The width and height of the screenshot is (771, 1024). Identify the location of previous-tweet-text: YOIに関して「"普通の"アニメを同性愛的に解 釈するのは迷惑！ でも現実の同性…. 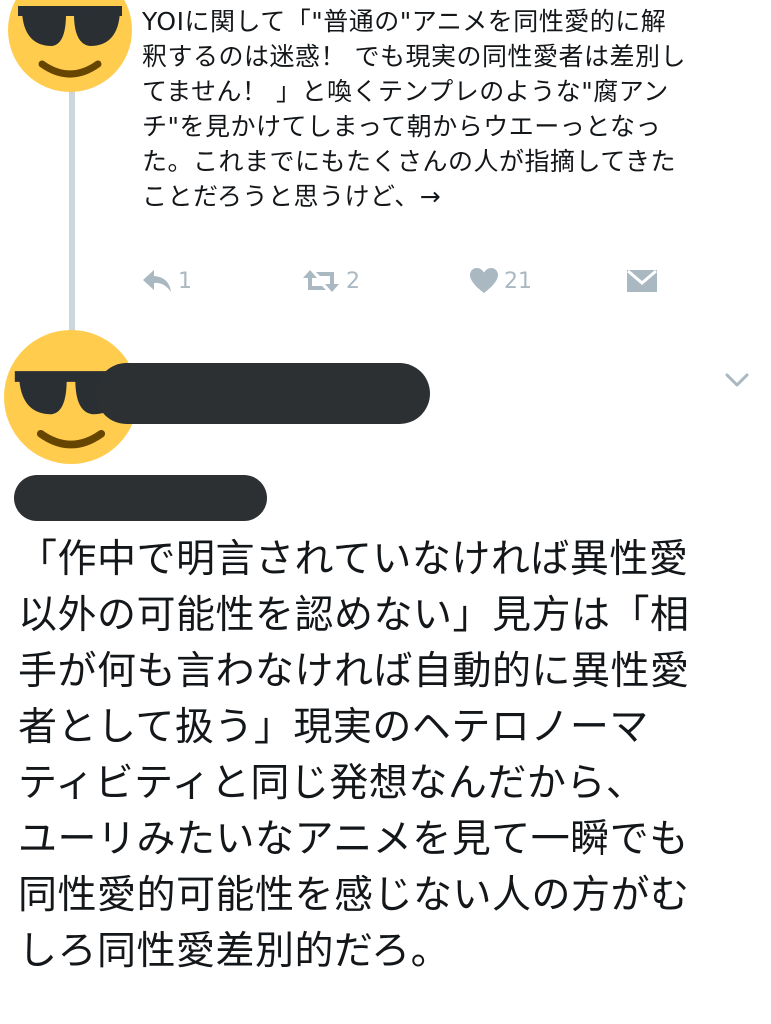
(414, 109).